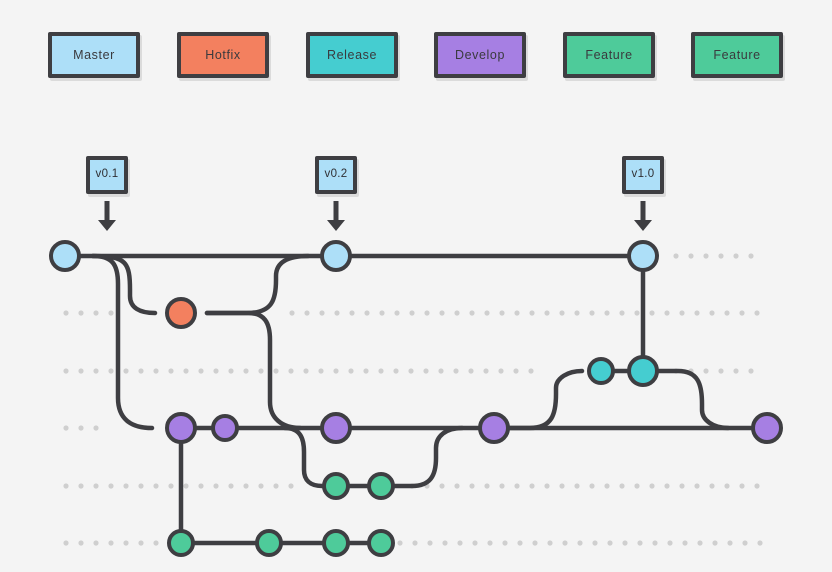 This screenshot has width=832, height=572. Describe the element at coordinates (303, 457) in the screenshot. I see `develop-to-feature-a` at that location.